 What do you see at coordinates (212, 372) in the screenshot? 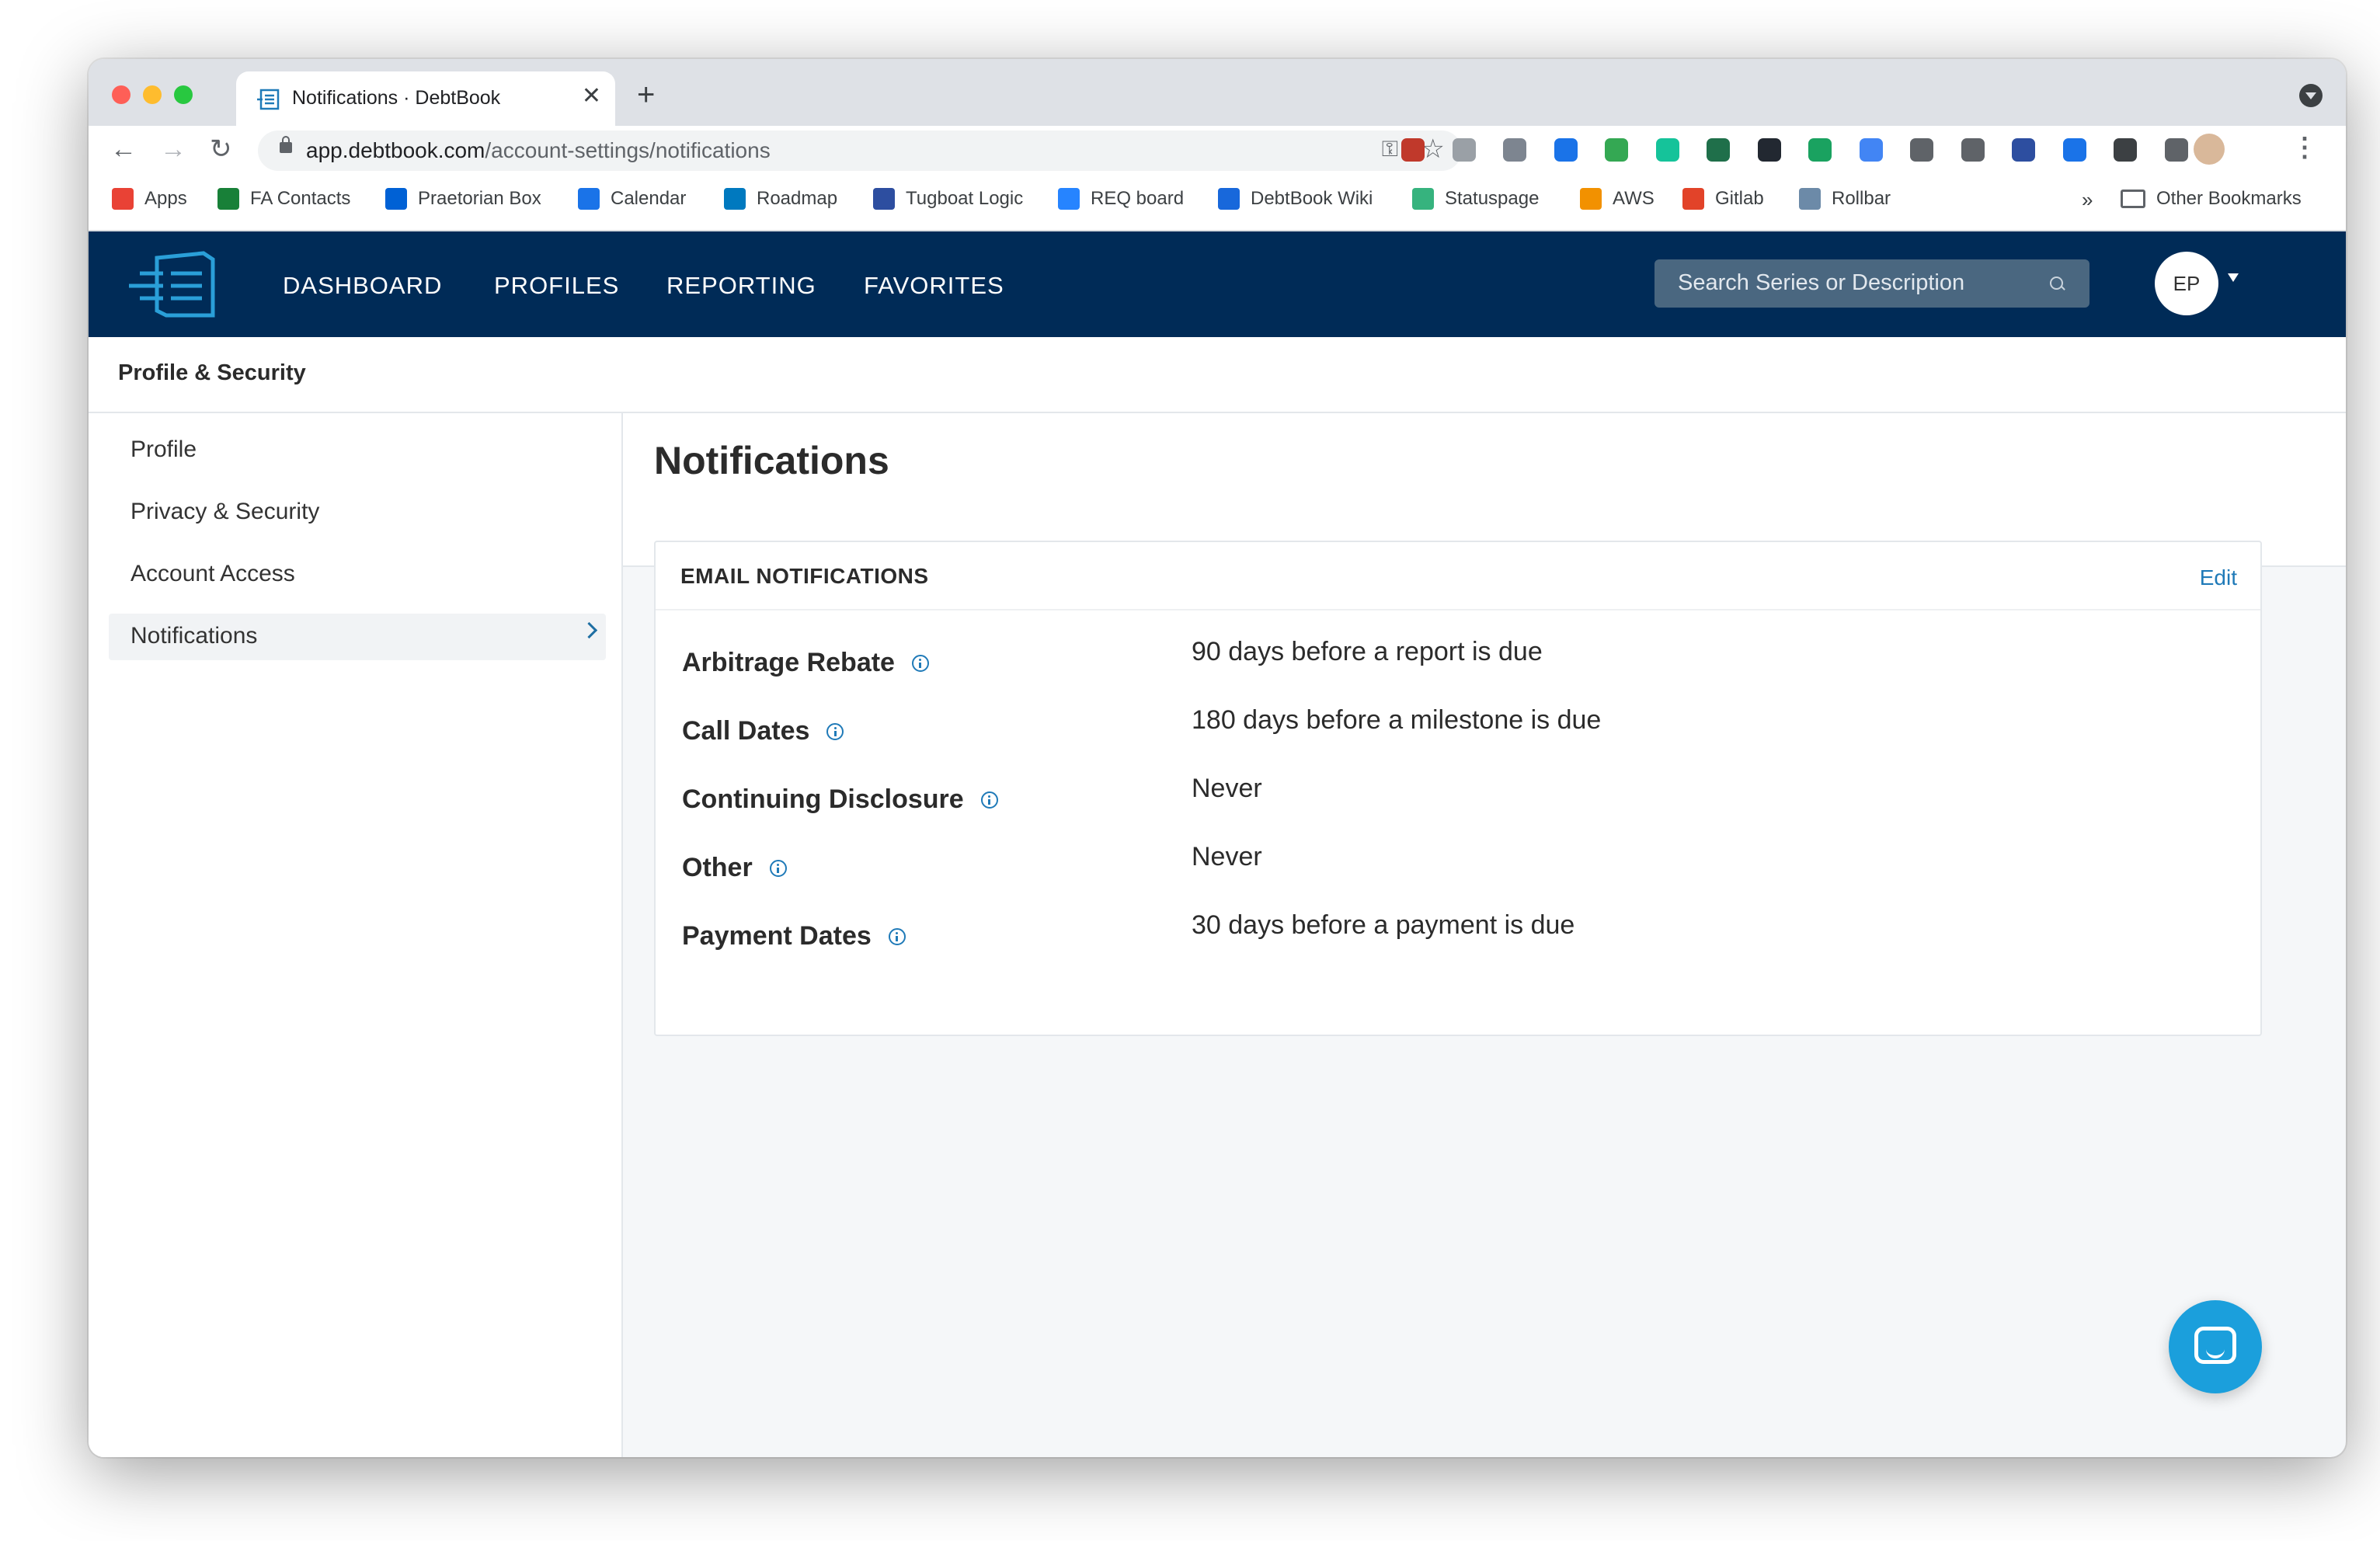
I see `section-title: Profile & Security` at bounding box center [212, 372].